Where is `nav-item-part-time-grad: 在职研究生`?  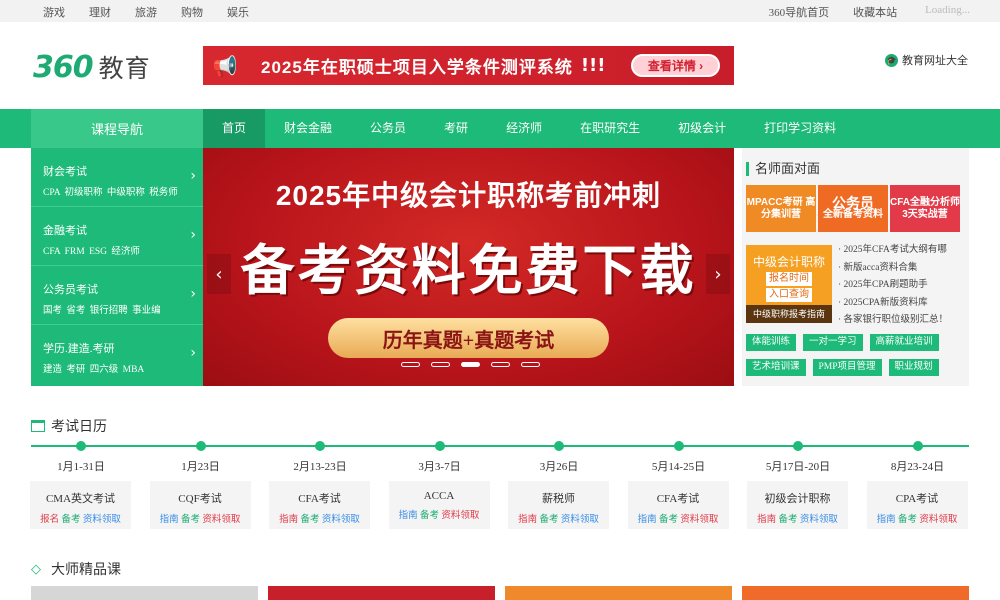
nav-item-part-time-grad: 在职研究生 is located at coordinates (610, 128).